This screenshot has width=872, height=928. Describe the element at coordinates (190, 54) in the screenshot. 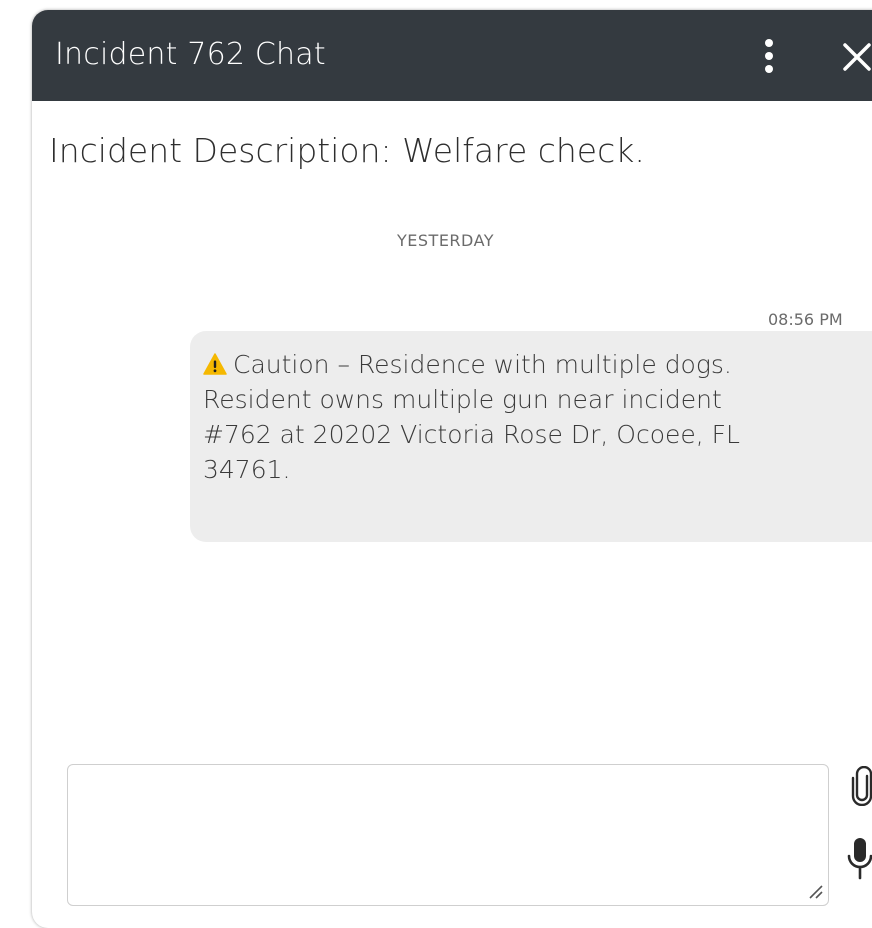

I see `chat-title: Incident 762 Chat` at that location.